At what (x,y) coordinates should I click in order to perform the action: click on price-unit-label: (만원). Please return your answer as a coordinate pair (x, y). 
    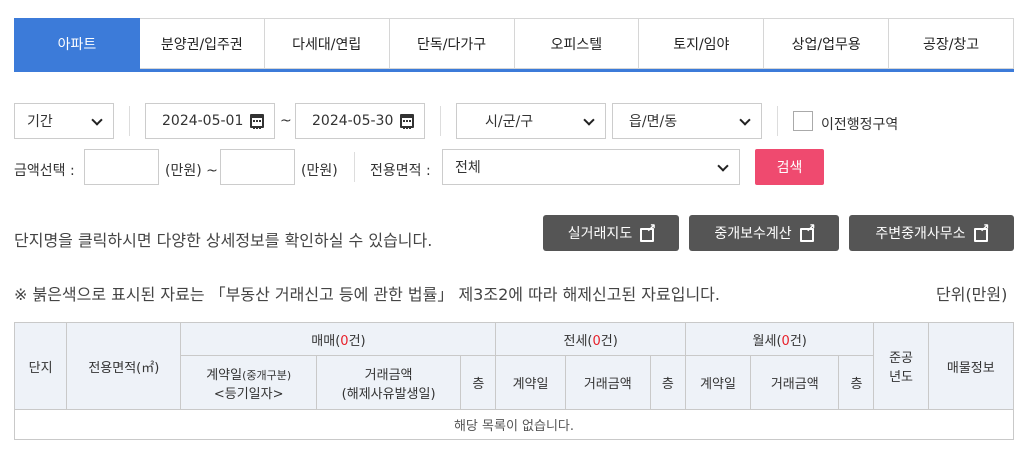
    Looking at the image, I should click on (319, 171).